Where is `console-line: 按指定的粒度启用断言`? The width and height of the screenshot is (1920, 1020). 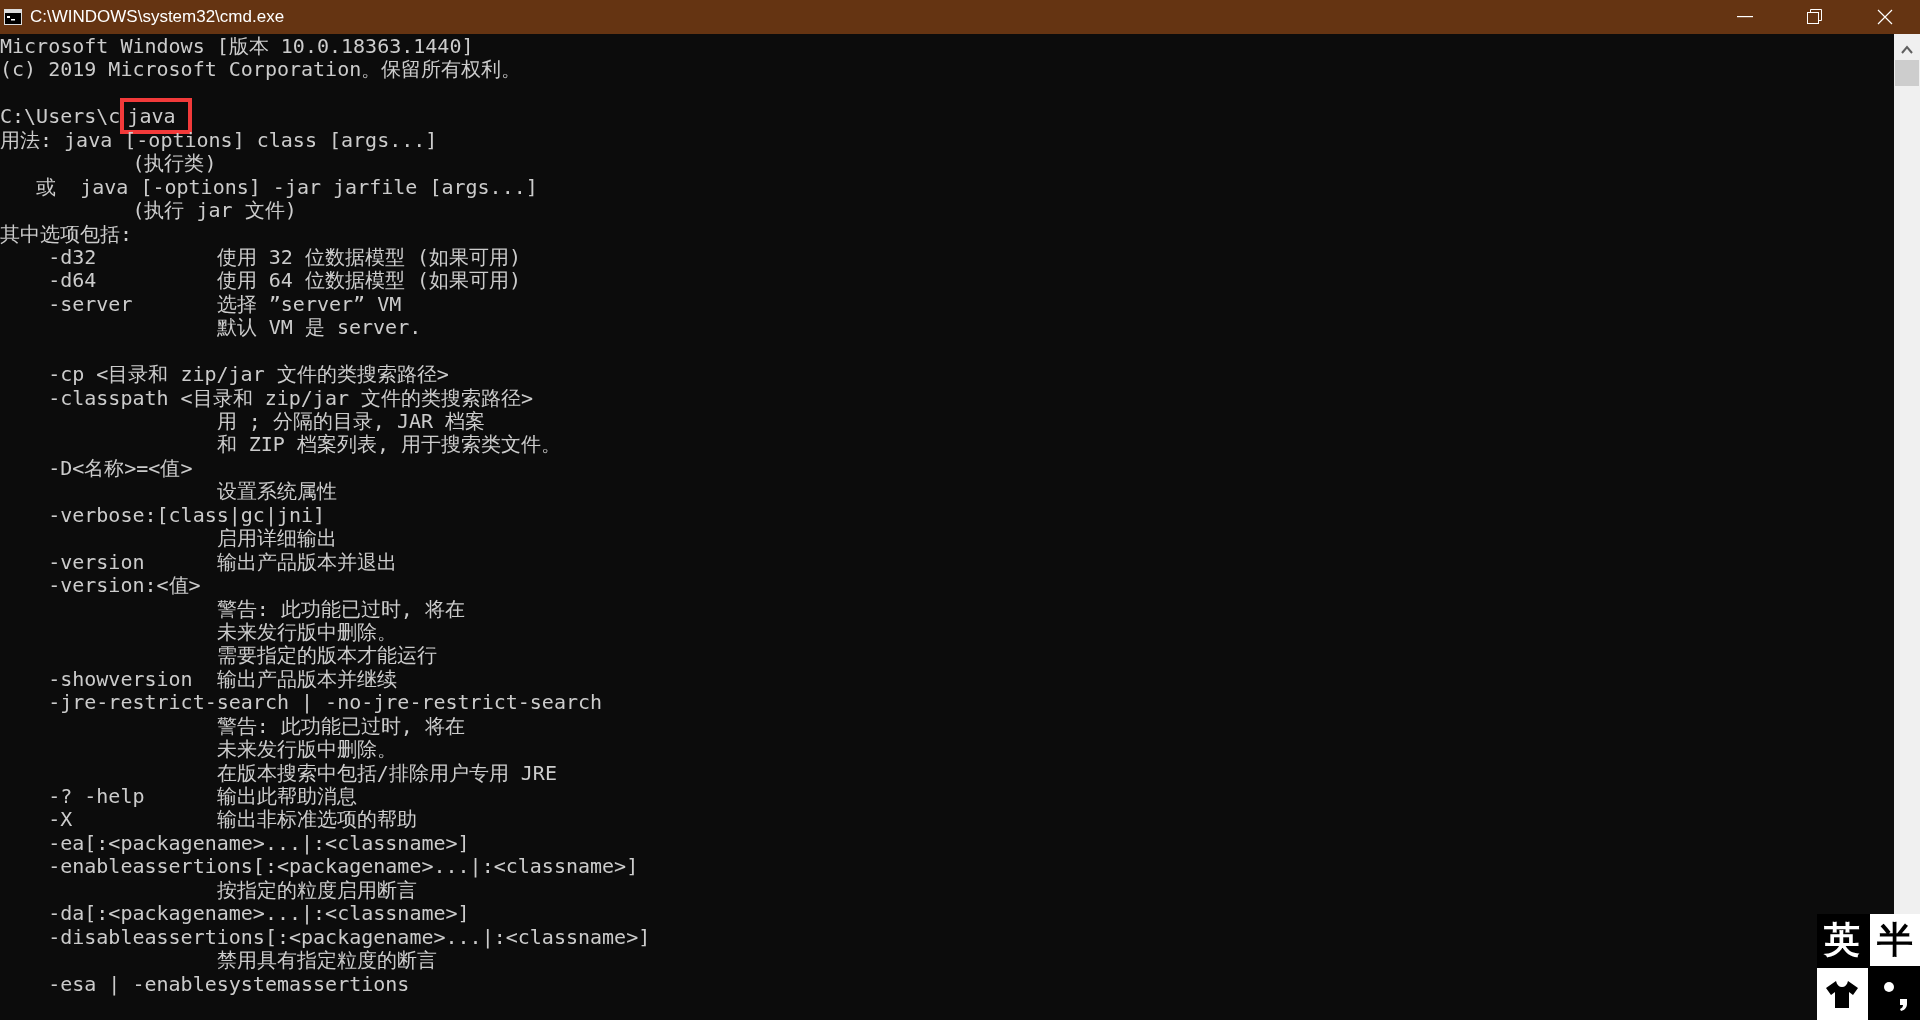
console-line: 按指定的粒度启用断言 is located at coordinates (316, 889).